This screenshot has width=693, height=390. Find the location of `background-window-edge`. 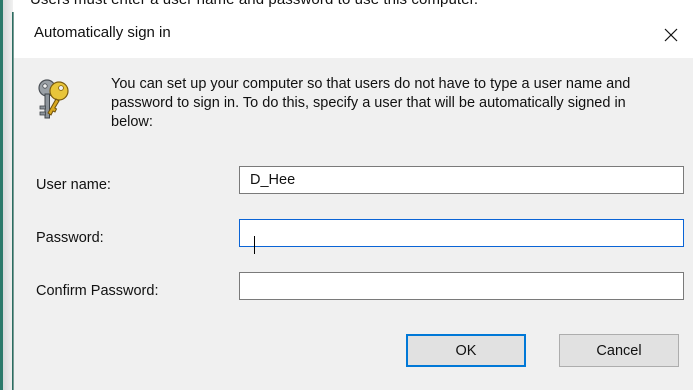

background-window-edge is located at coordinates (6, 195).